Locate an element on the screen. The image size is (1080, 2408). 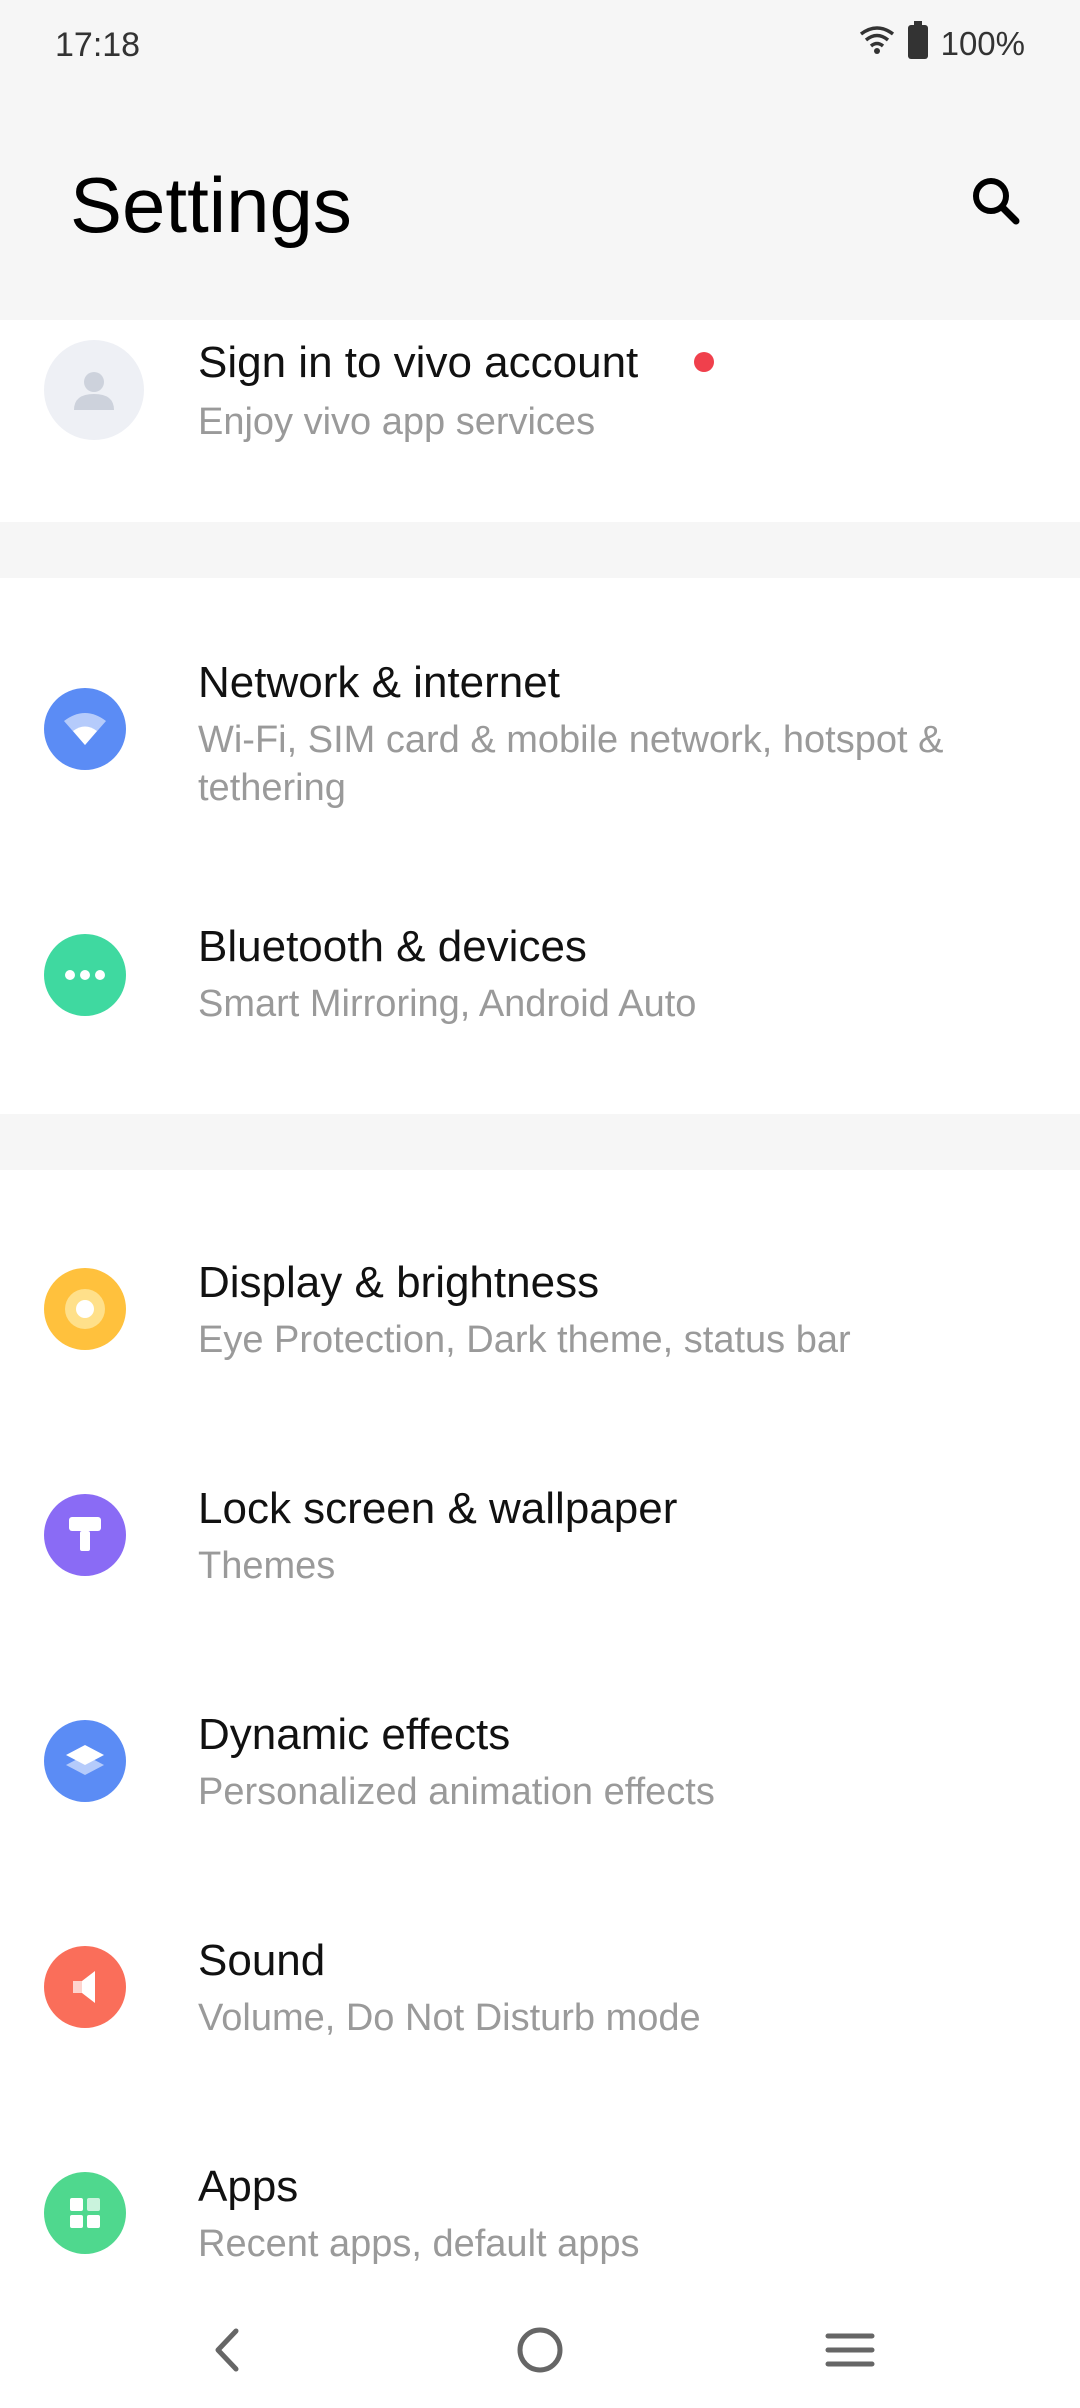
settings-item-lock-screen: Lock screen & wallpaper Themes is located at coordinates (540, 1509).